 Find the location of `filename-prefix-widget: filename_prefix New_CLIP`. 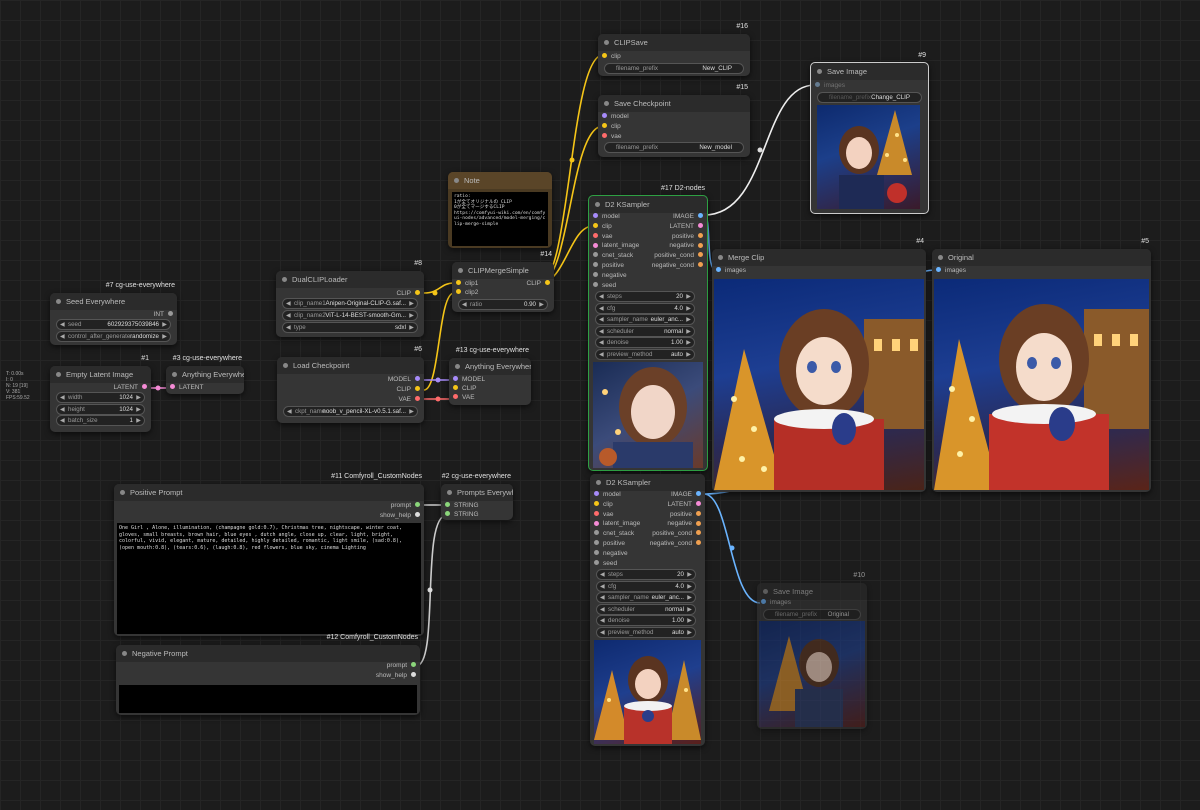

filename-prefix-widget: filename_prefix New_CLIP is located at coordinates (674, 68).